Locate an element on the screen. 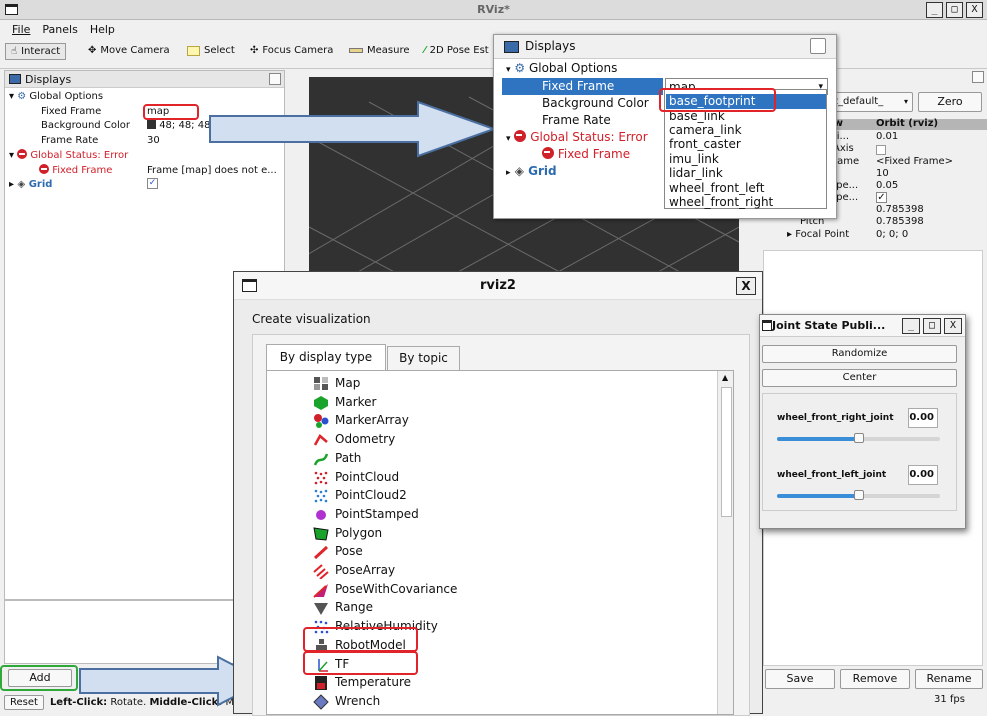 The width and height of the screenshot is (987, 716). monitor-icon is located at coordinates (511, 47).